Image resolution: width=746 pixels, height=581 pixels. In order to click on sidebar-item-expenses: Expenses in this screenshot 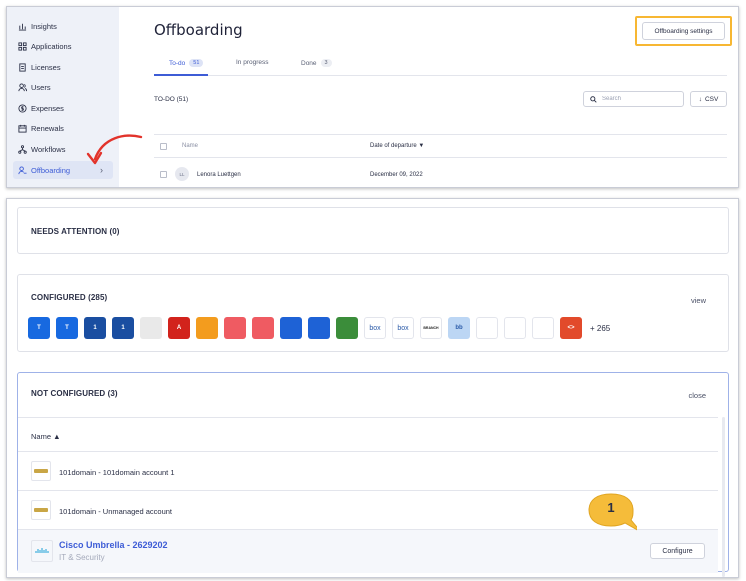, I will do `click(63, 108)`.